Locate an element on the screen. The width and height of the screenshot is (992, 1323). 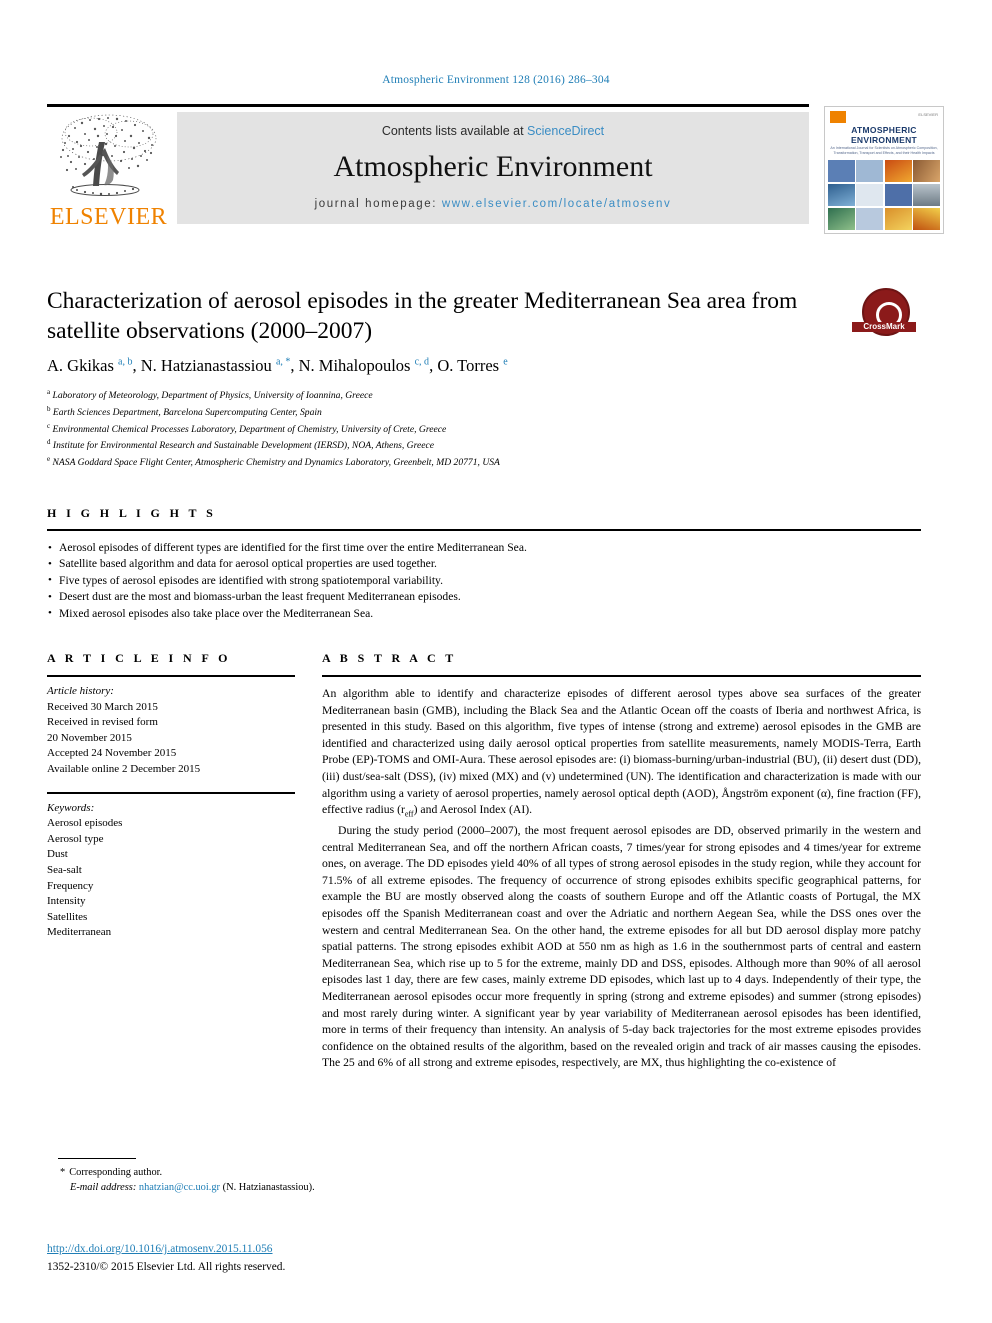
abstract-p1-subscript: eff is located at coordinates (409, 814).